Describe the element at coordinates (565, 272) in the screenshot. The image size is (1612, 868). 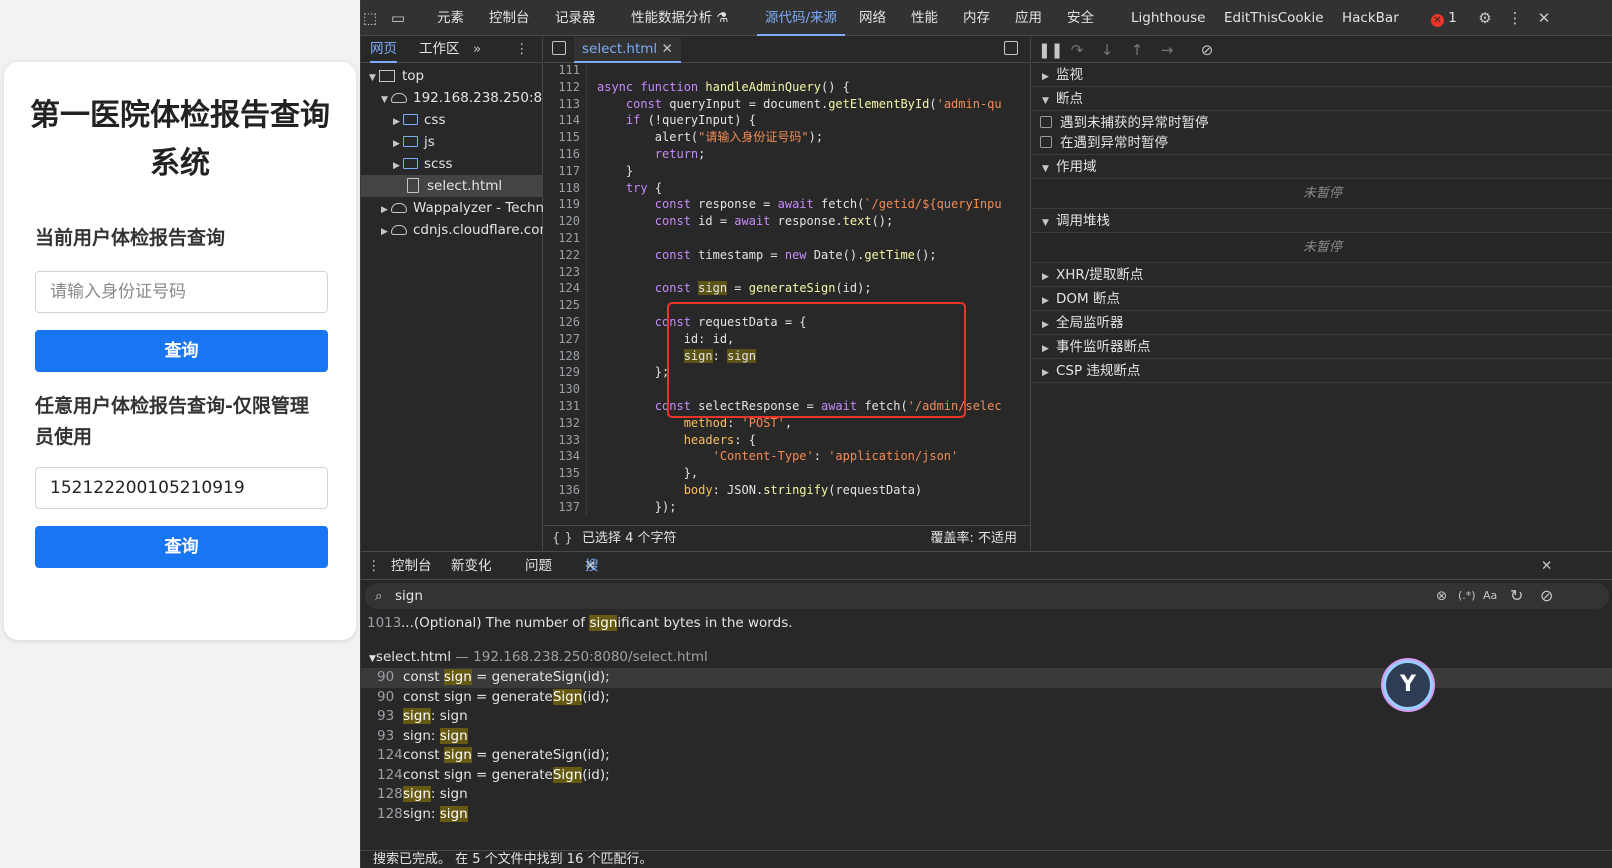
I see `line-number: 123` at that location.